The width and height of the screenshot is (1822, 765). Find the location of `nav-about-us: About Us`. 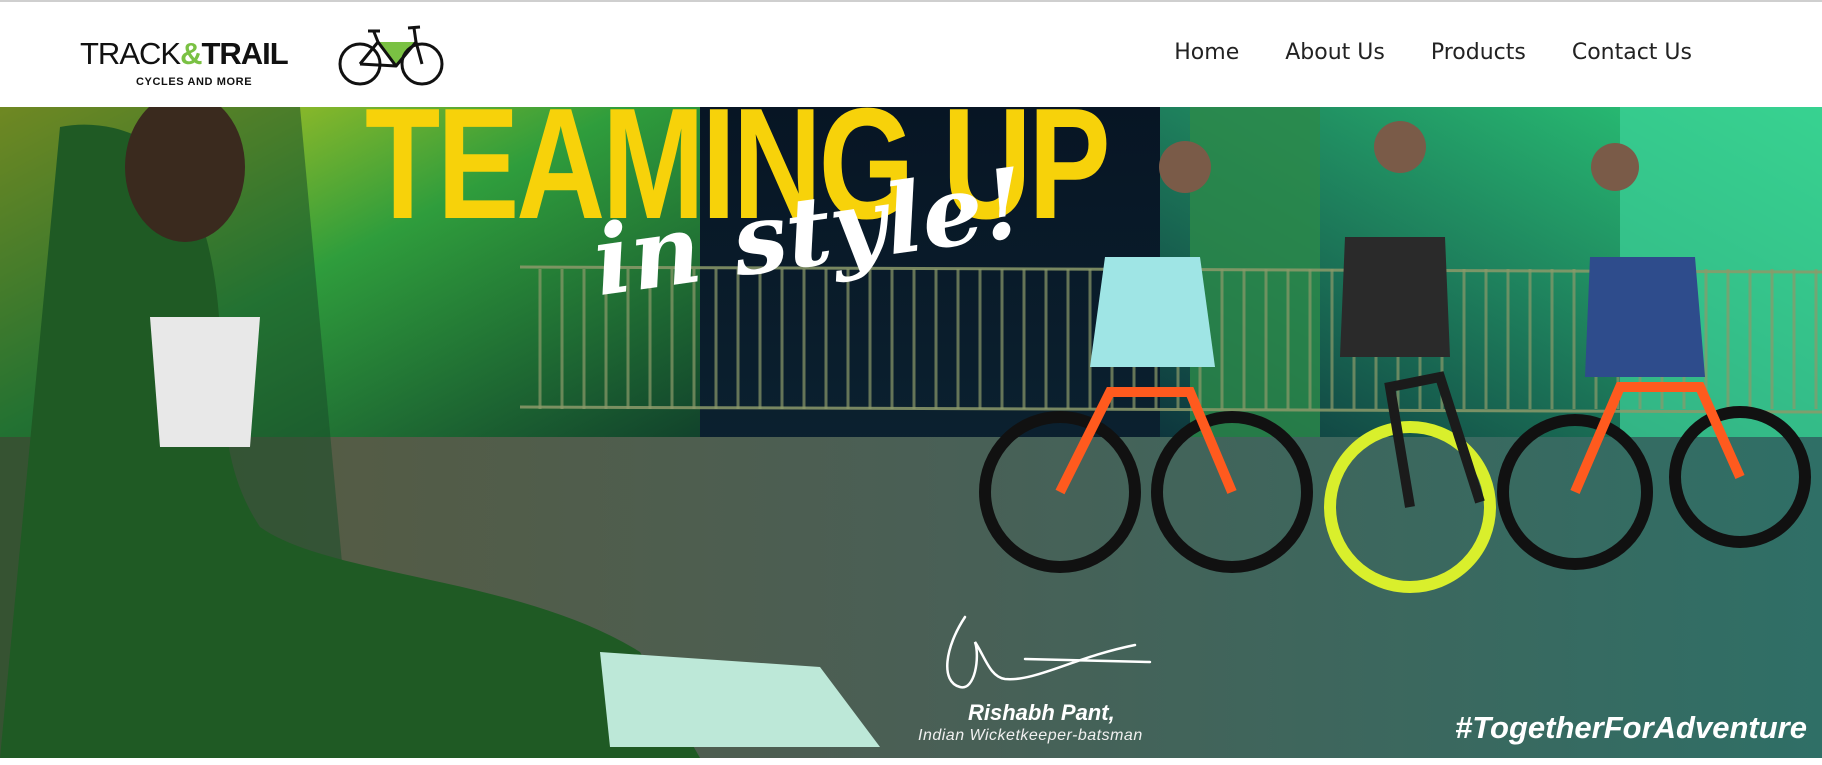

nav-about-us: About Us is located at coordinates (1335, 52).